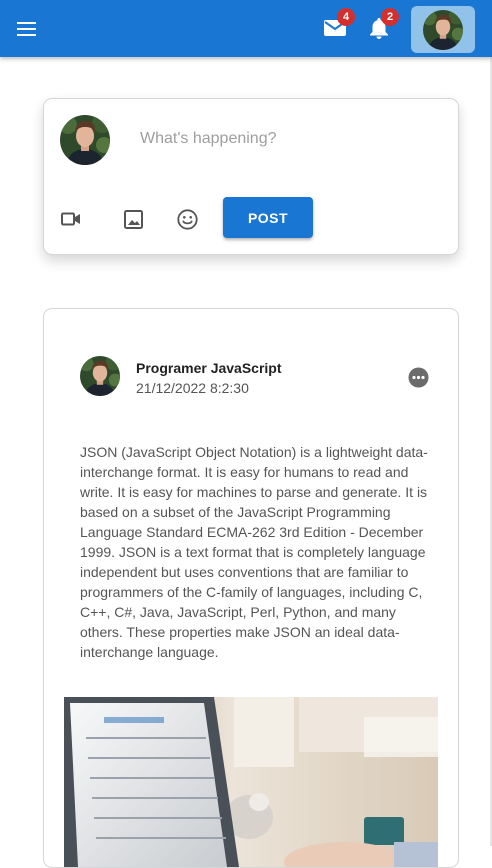 The height and width of the screenshot is (868, 492). I want to click on notifications-badge: 2, so click(390, 17).